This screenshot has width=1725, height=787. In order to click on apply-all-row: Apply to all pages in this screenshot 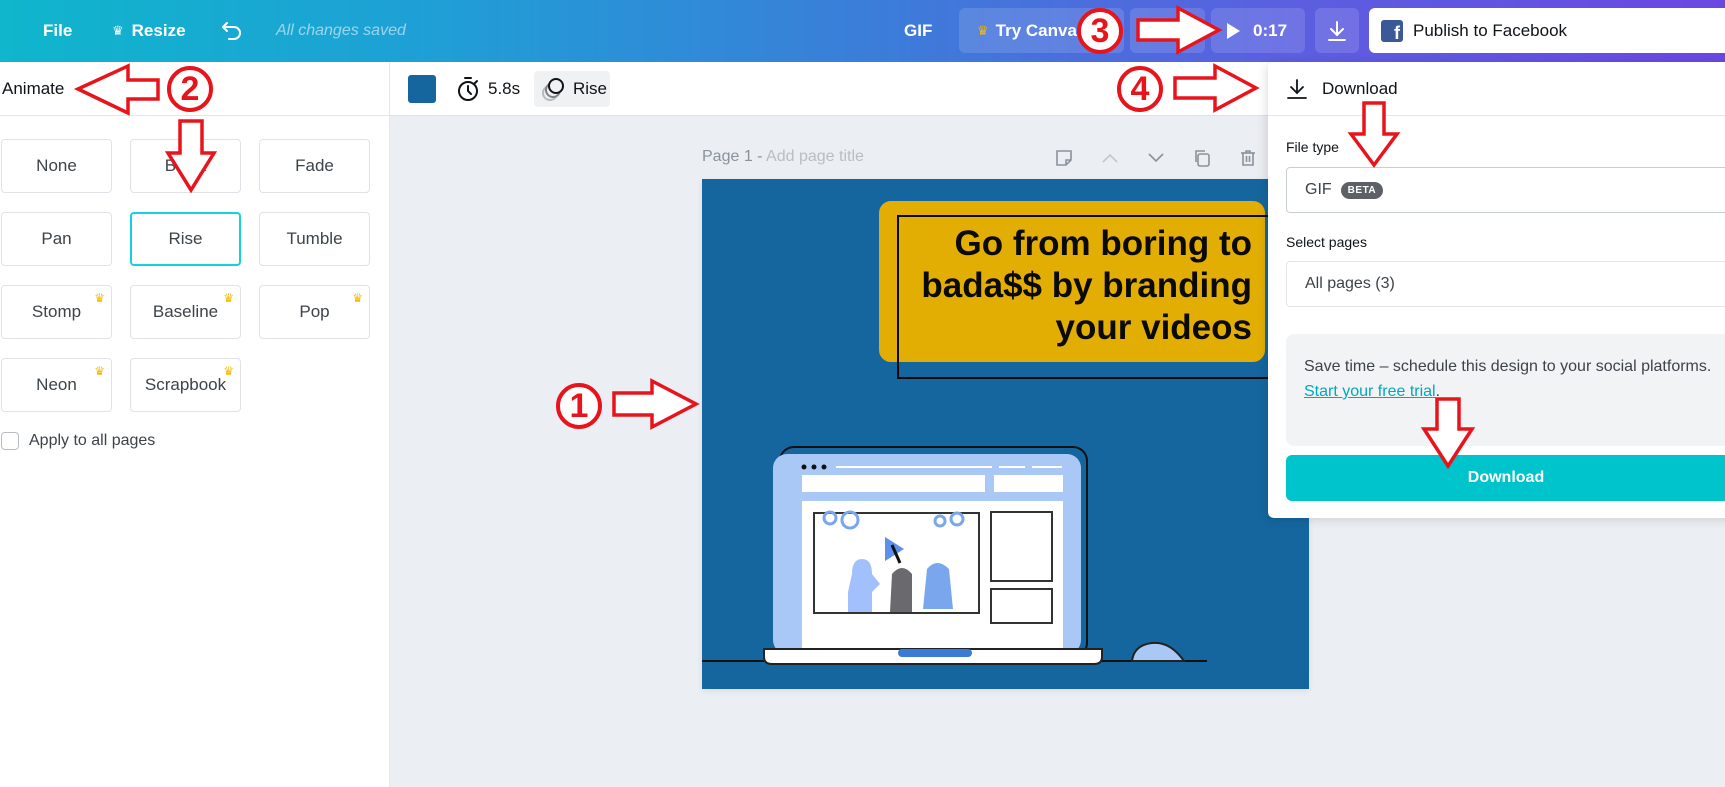, I will do `click(78, 441)`.